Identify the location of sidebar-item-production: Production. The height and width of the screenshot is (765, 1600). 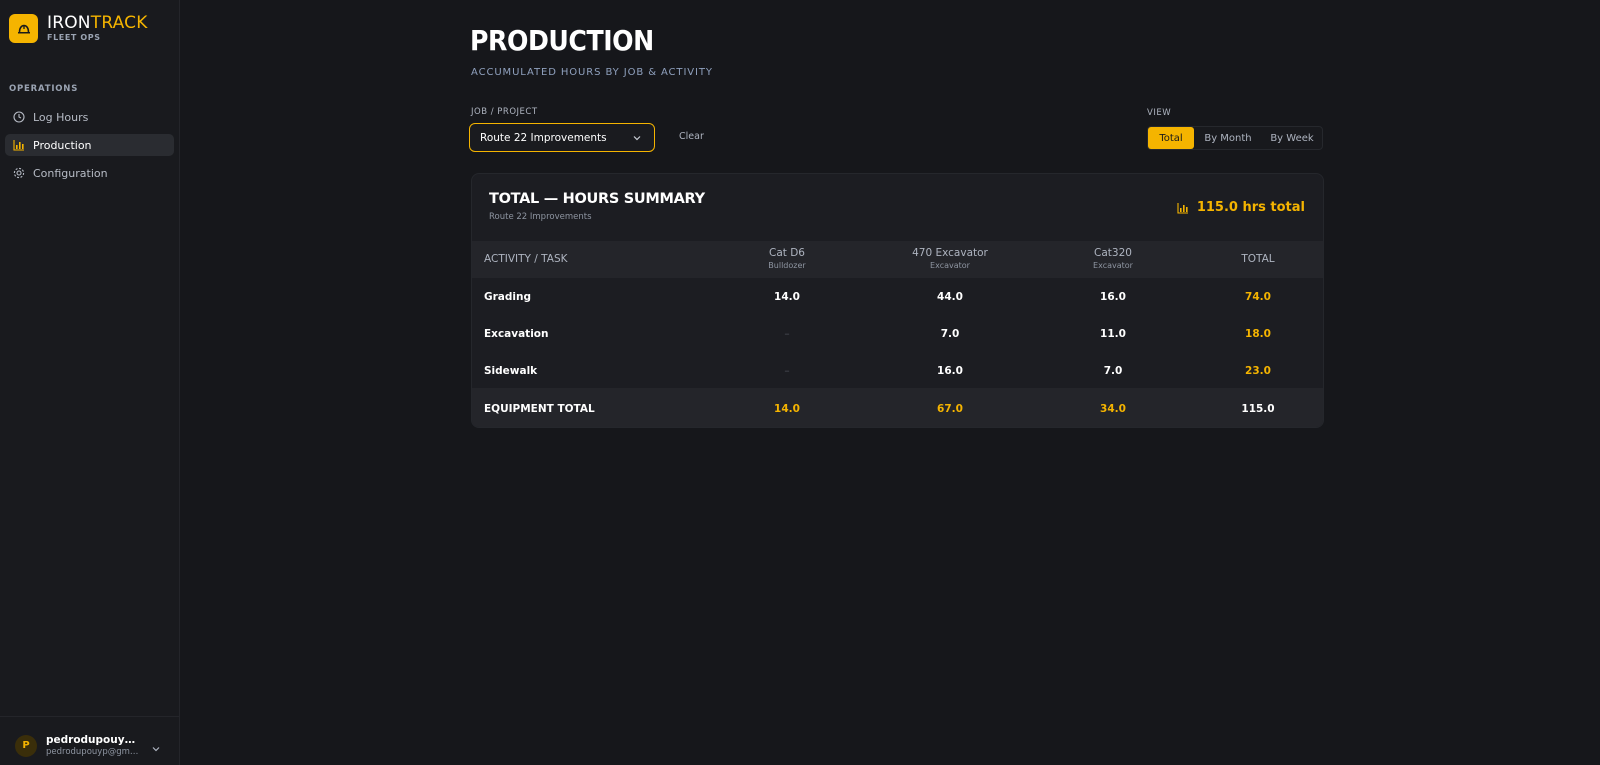
(89, 145).